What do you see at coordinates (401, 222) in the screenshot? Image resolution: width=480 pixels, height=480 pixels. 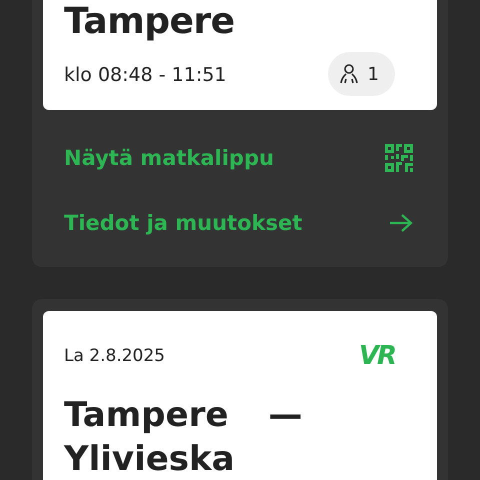 I see `arrow-right-icon` at bounding box center [401, 222].